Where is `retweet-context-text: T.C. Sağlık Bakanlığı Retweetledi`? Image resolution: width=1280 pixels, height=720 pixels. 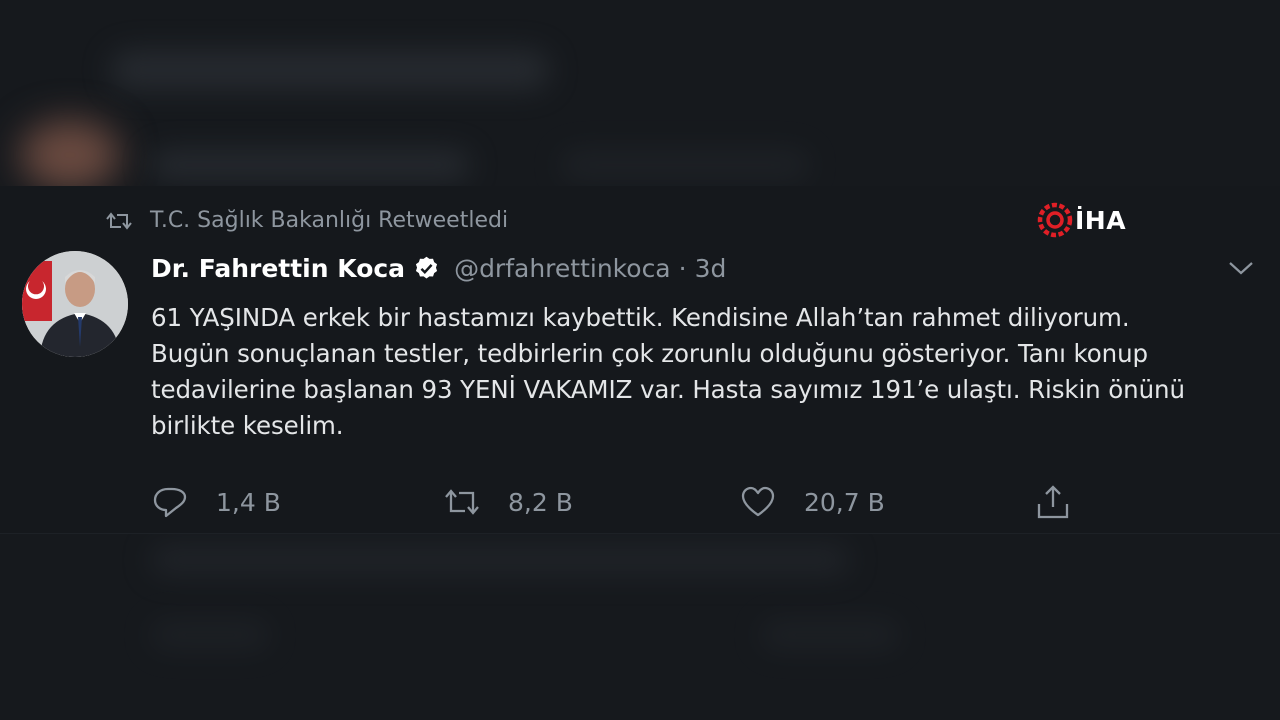
retweet-context-text: T.C. Sağlık Bakanlığı Retweetledi is located at coordinates (329, 220).